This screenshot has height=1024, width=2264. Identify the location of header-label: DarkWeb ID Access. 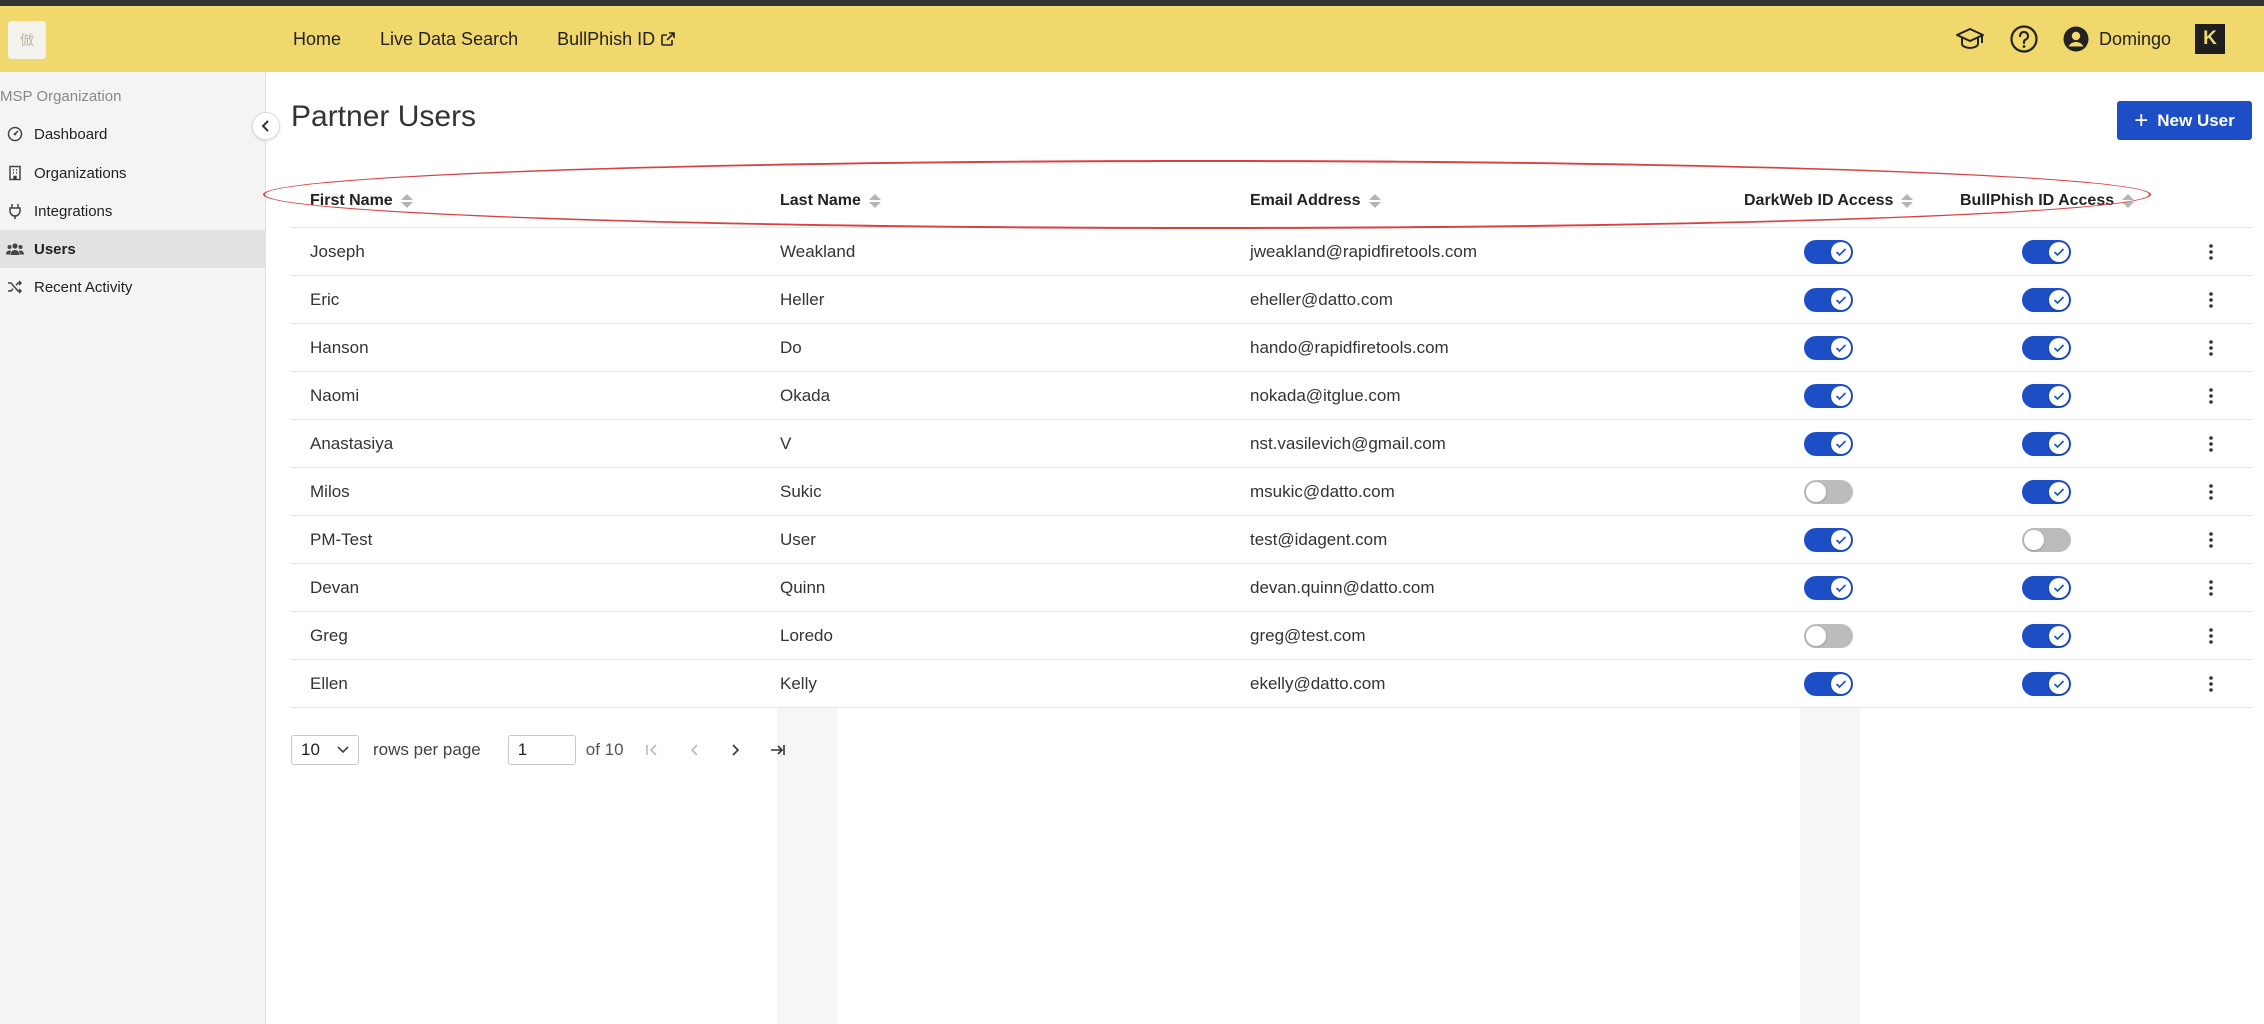
(1819, 200).